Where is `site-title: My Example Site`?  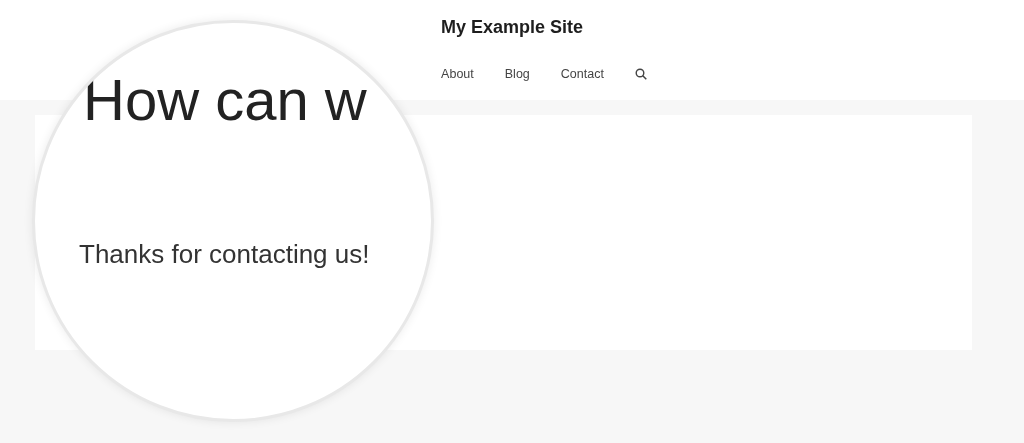
site-title: My Example Site is located at coordinates (512, 20).